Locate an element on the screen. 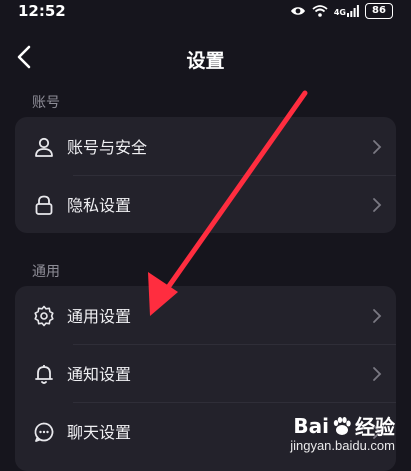 This screenshot has width=411, height=471. chat-icon is located at coordinates (44, 432).